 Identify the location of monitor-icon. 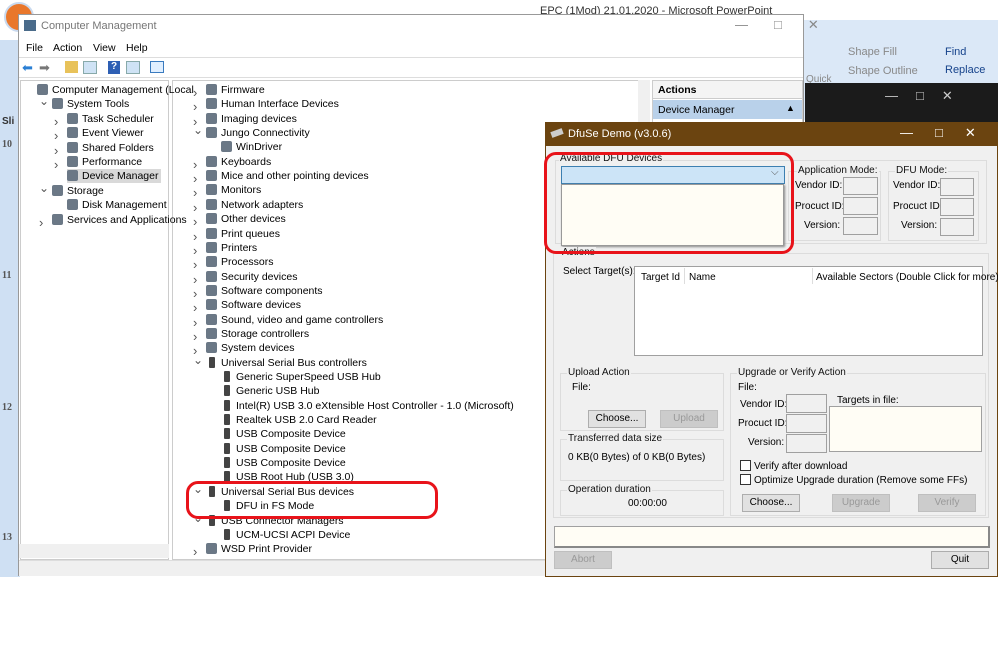
(157, 67).